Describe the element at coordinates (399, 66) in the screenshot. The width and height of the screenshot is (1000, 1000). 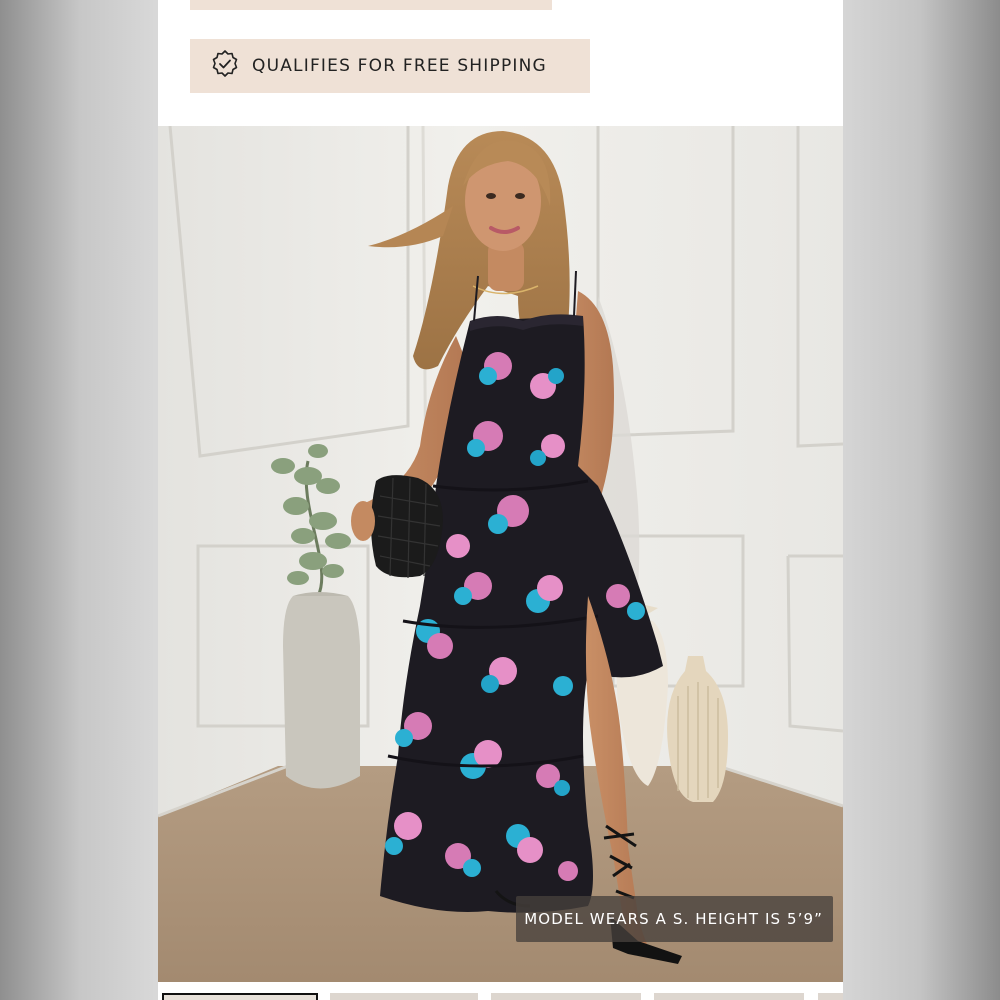
I see `free-shipping-label: QUALIFIES FOR FREE SHIPPING` at that location.